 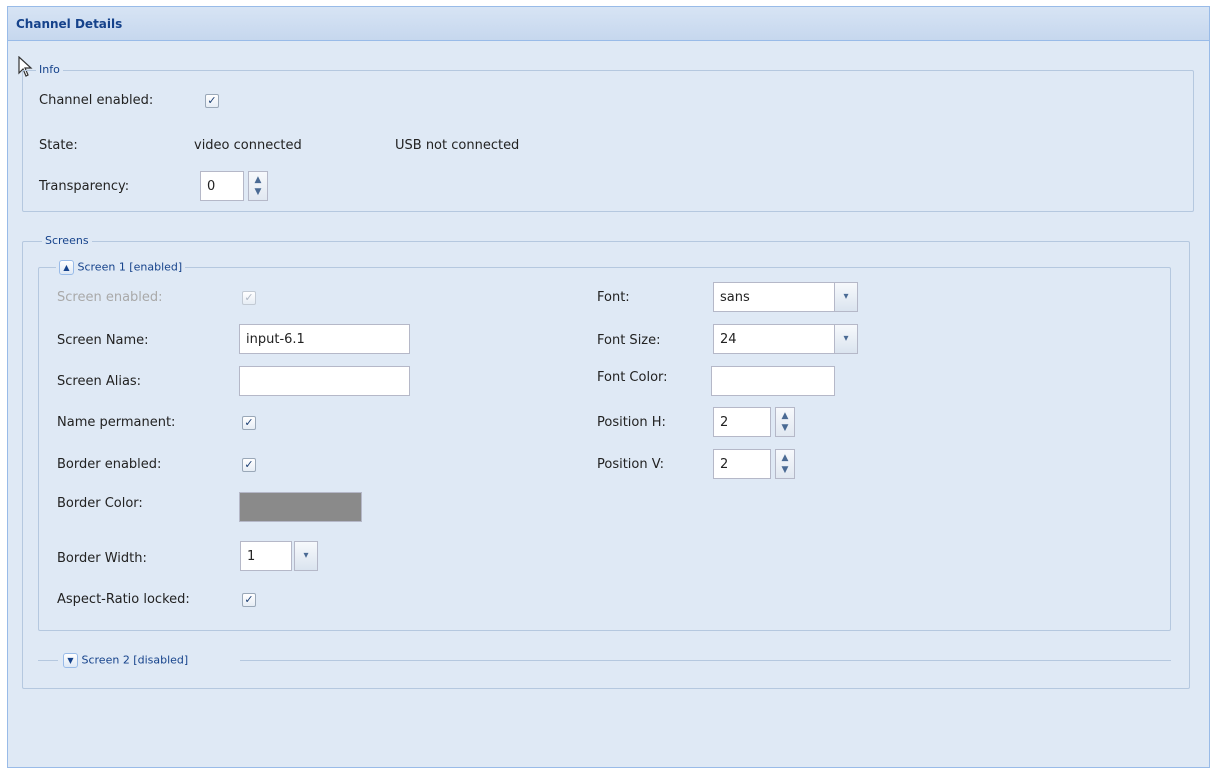 What do you see at coordinates (773, 381) in the screenshot?
I see `font-color-input` at bounding box center [773, 381].